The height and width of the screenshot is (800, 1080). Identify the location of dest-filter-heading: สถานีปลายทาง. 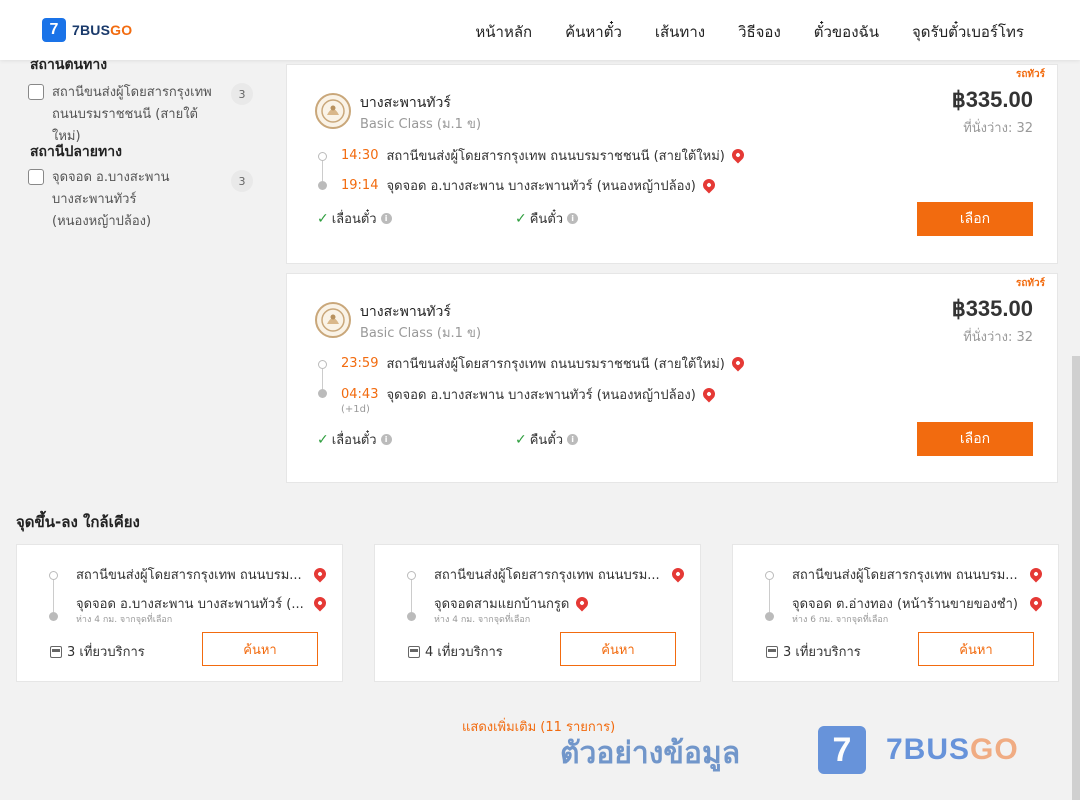
(76, 152).